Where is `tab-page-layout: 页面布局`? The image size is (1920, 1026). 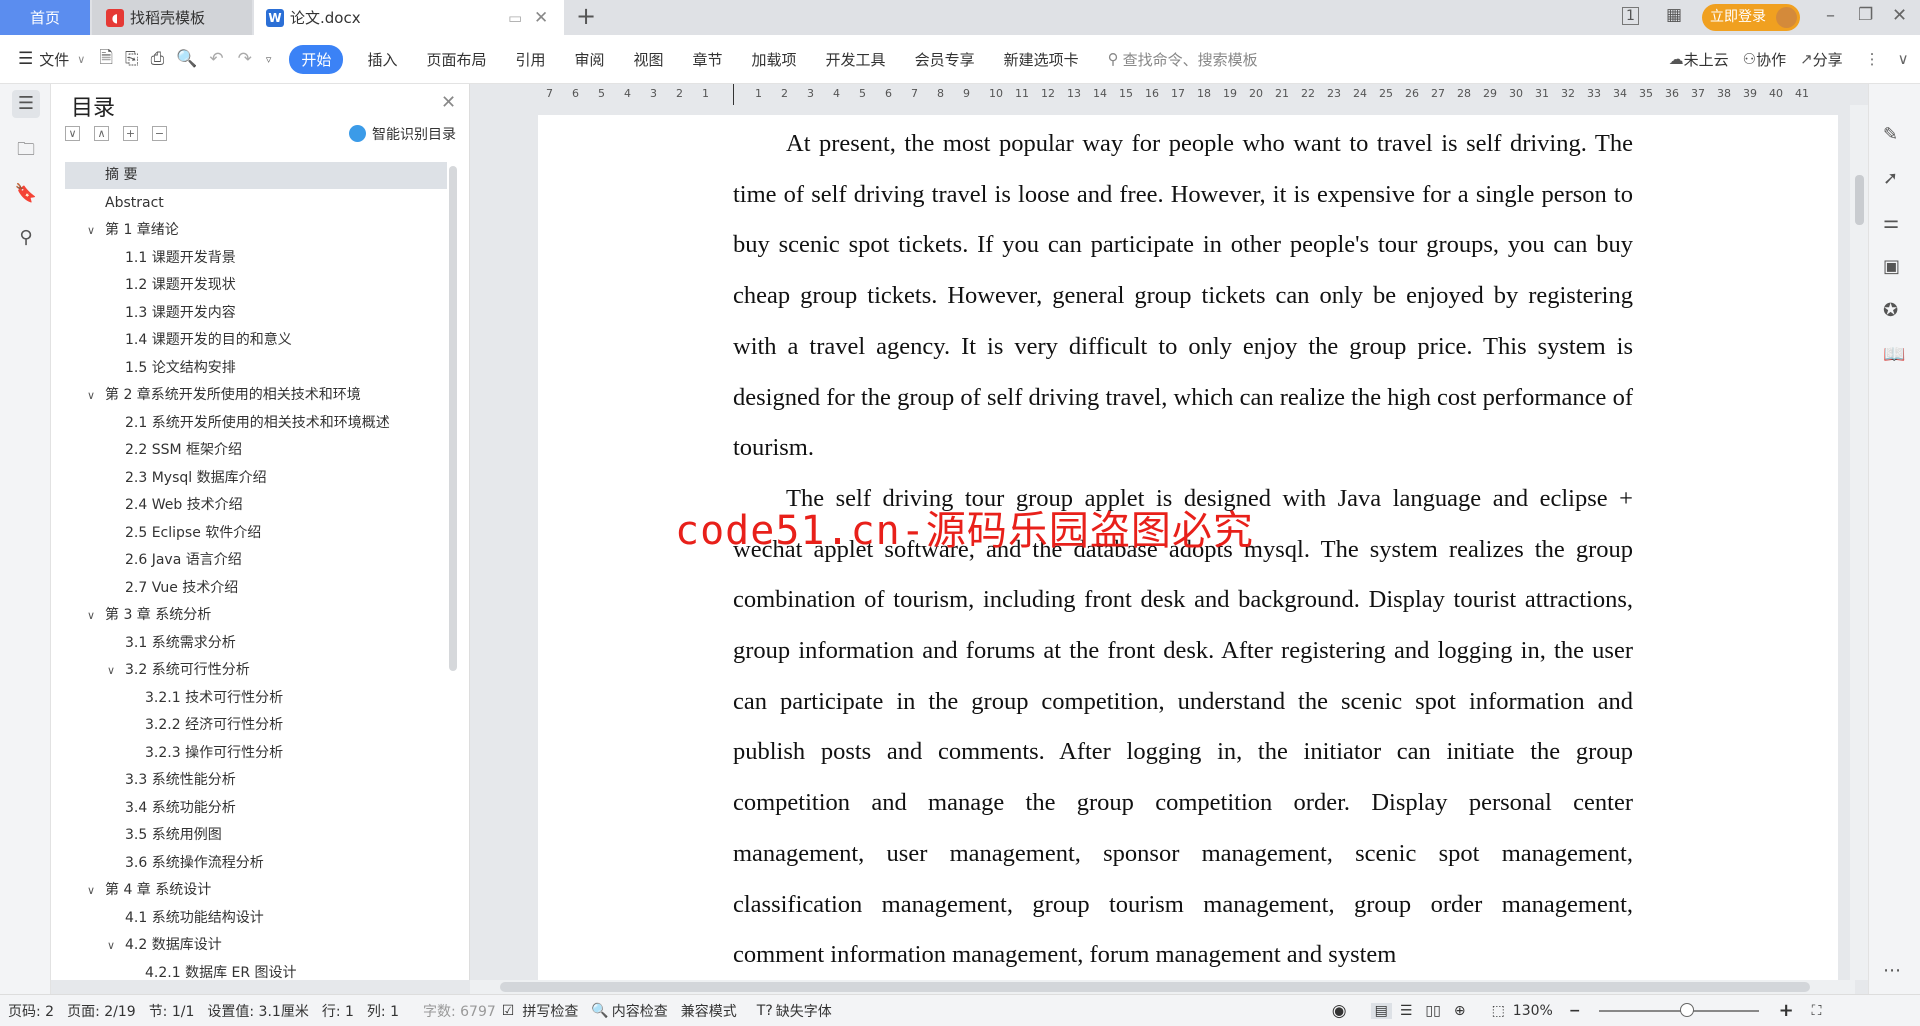 tab-page-layout: 页面布局 is located at coordinates (456, 59).